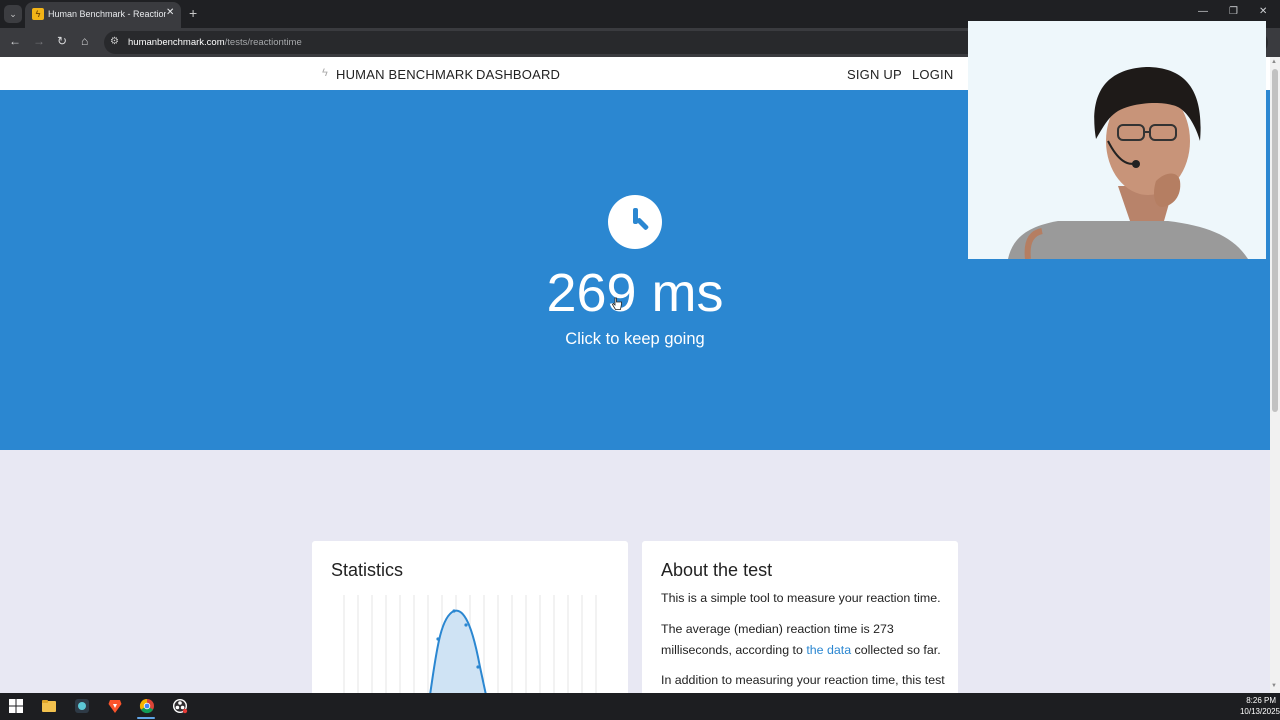  What do you see at coordinates (49, 706) in the screenshot?
I see `file-explorer-icon` at bounding box center [49, 706].